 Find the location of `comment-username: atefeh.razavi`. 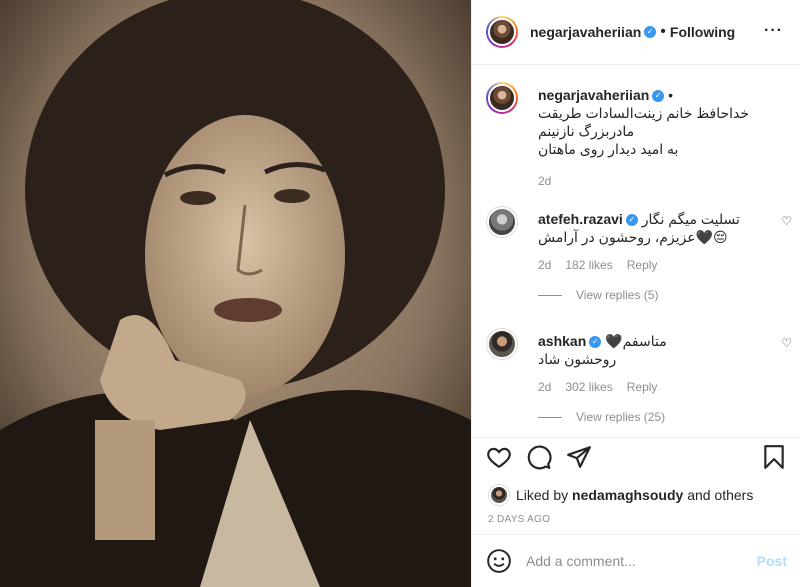

comment-username: atefeh.razavi is located at coordinates (580, 219).